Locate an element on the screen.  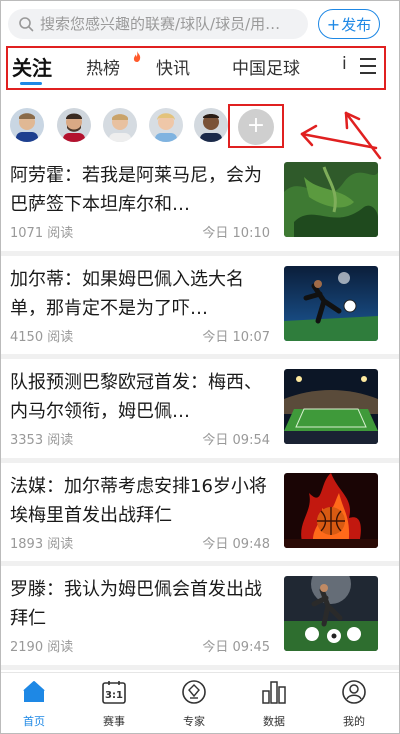
expert-icon is located at coordinates (194, 692).